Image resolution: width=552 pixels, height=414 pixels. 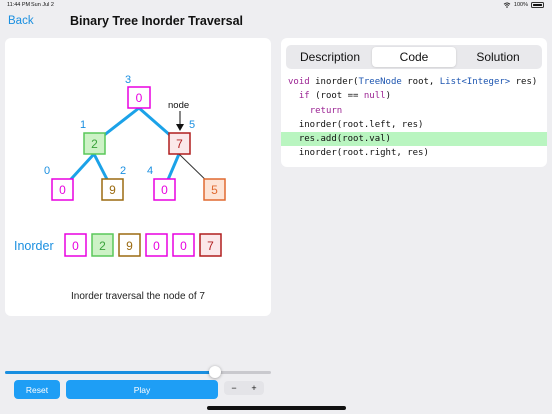 What do you see at coordinates (110, 372) in the screenshot?
I see `slider-fill` at bounding box center [110, 372].